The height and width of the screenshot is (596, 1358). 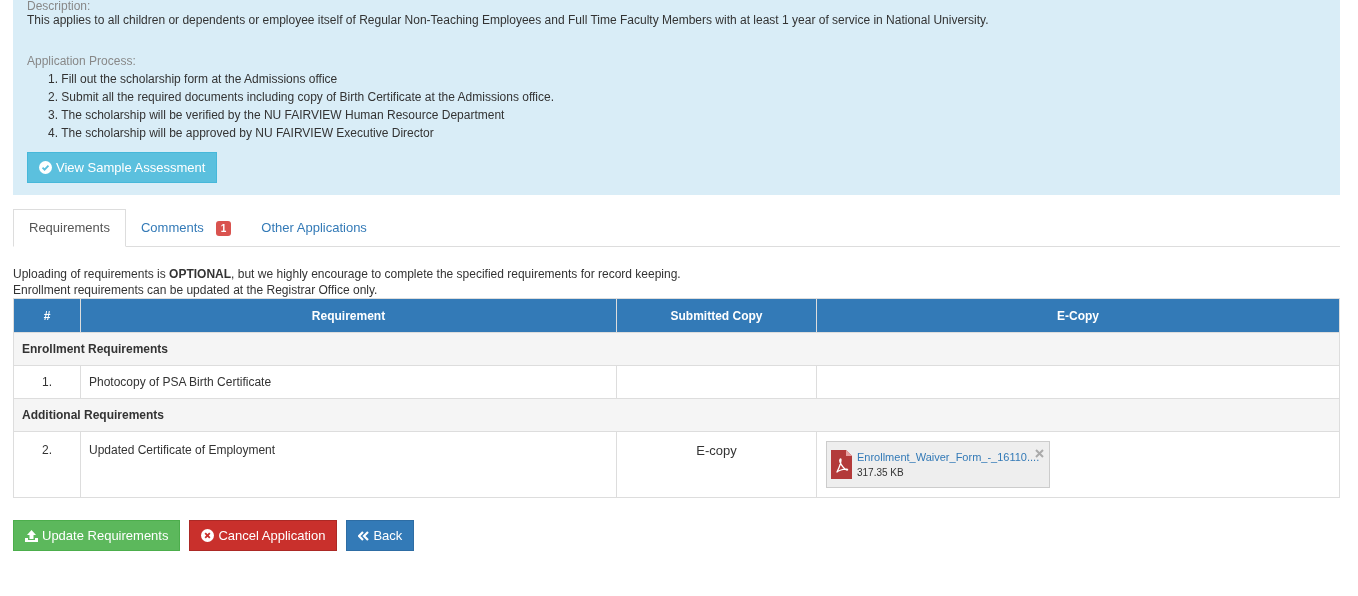 What do you see at coordinates (47, 315) in the screenshot?
I see `column-header: #` at bounding box center [47, 315].